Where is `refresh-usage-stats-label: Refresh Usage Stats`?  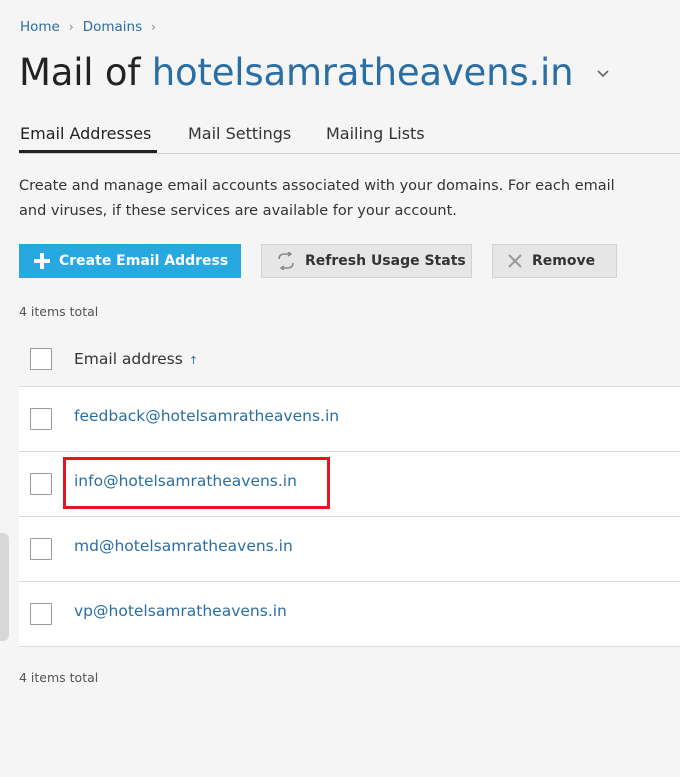 refresh-usage-stats-label: Refresh Usage Stats is located at coordinates (385, 261).